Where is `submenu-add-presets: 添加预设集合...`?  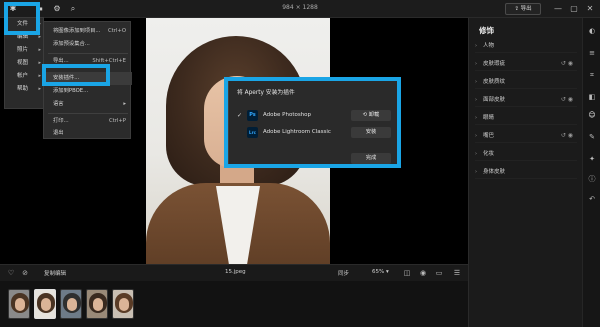 submenu-add-presets: 添加预设集合... is located at coordinates (88, 44).